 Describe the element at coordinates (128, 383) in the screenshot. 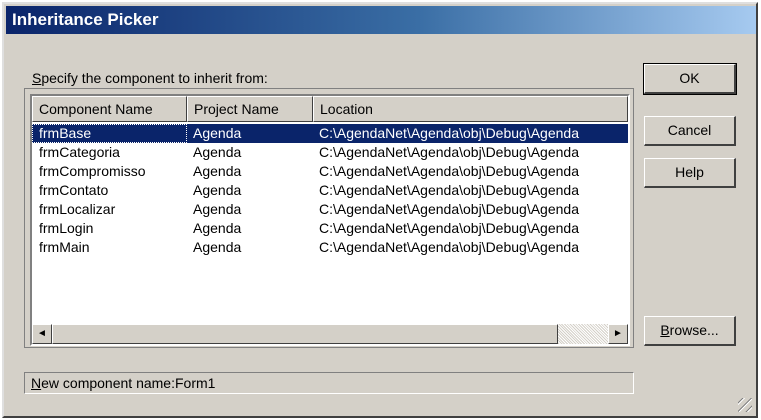

I see `status-text: ew component name:Form1` at that location.